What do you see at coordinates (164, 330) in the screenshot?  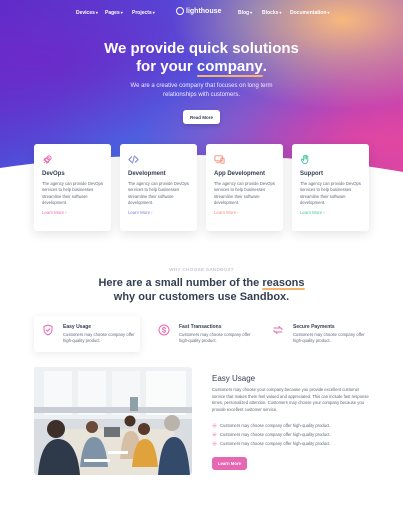 I see `dollar-circle-icon` at bounding box center [164, 330].